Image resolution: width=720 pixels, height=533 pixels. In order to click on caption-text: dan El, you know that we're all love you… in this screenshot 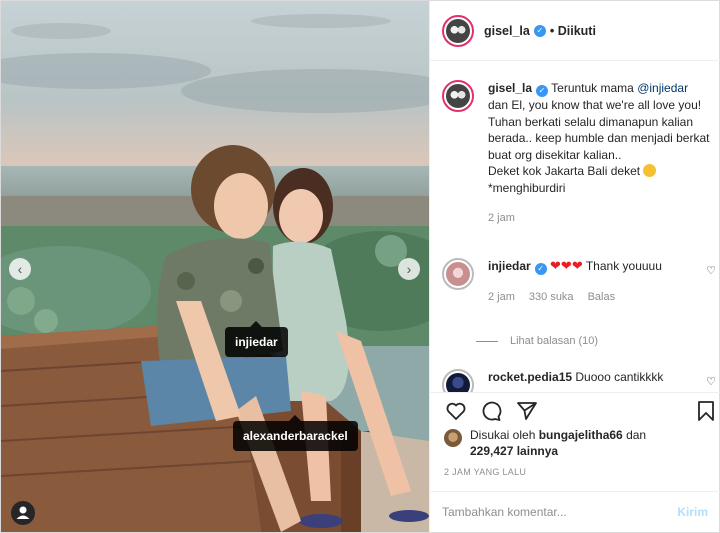, I will do `click(595, 105)`.